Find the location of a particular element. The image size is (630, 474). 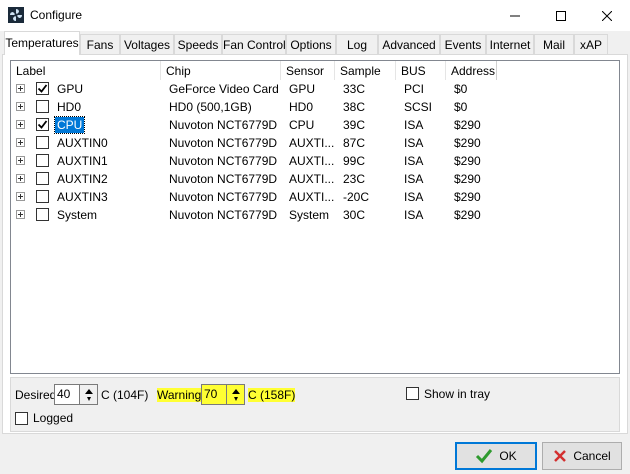

row-label: GPU is located at coordinates (70, 89).